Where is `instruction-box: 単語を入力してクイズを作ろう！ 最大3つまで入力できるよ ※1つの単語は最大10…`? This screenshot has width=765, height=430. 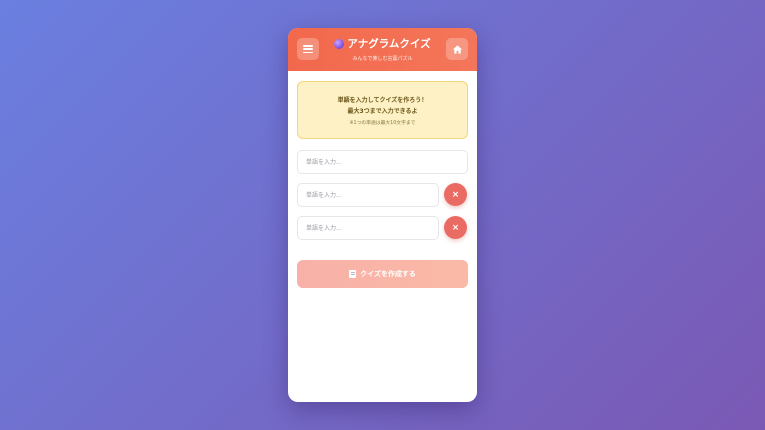
instruction-box: 単語を入力してクイズを作ろう！ 最大3つまで入力できるよ ※1つの単語は最大10… is located at coordinates (382, 110).